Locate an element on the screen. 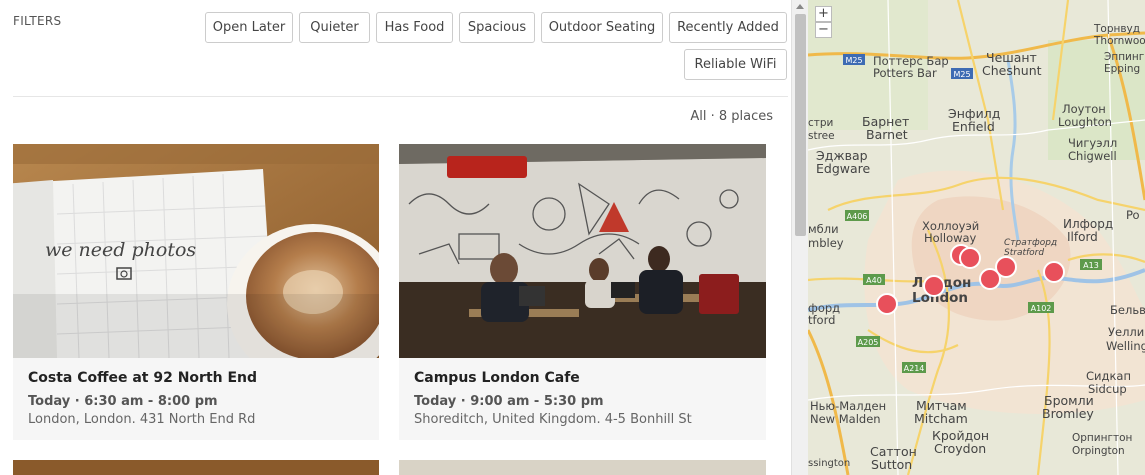 The height and width of the screenshot is (475, 1145). map-place-ru: Эппинг is located at coordinates (1124, 57).